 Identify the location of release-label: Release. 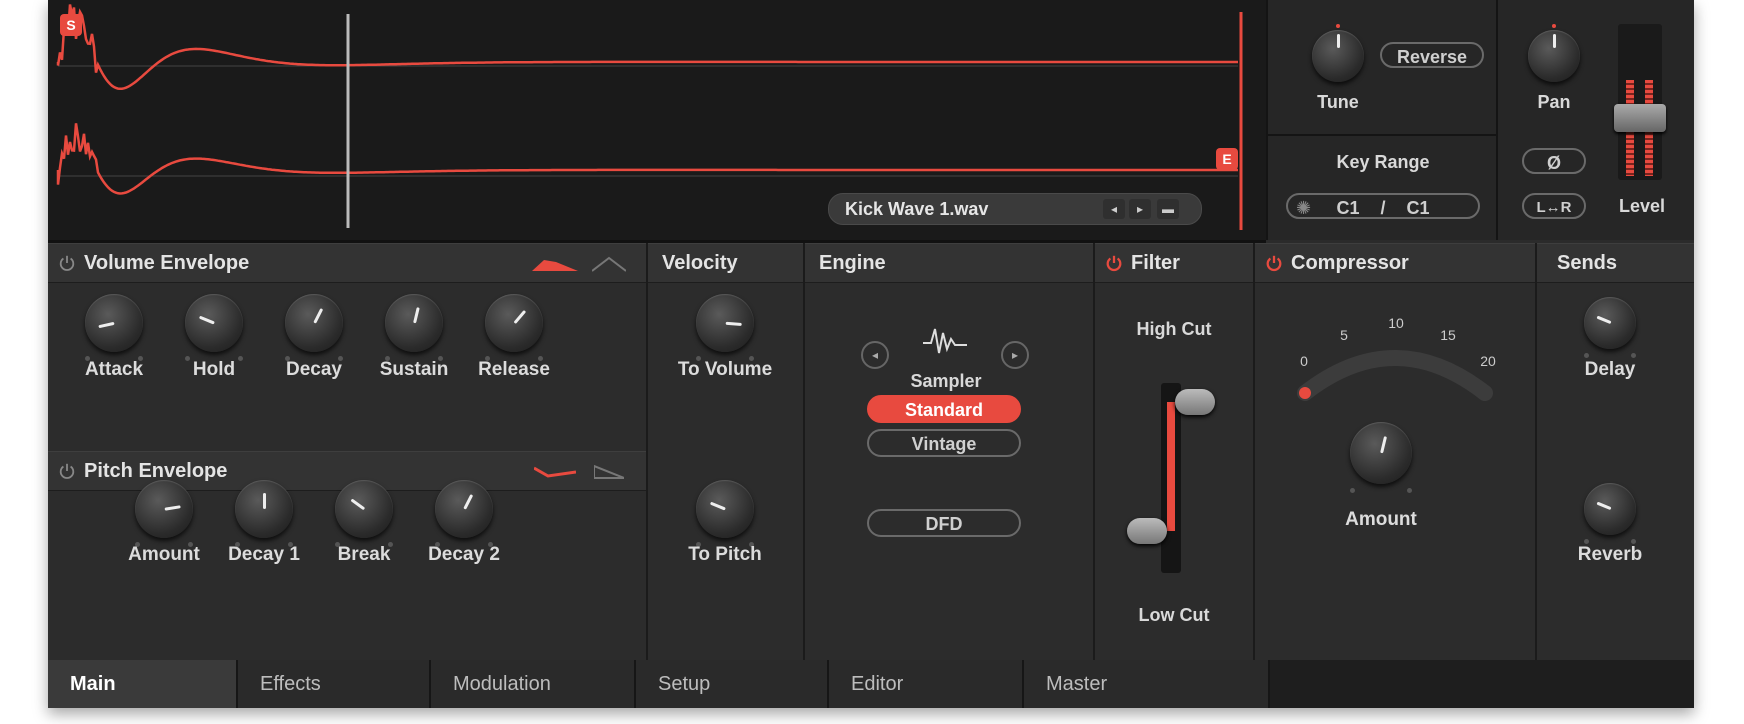
(514, 370).